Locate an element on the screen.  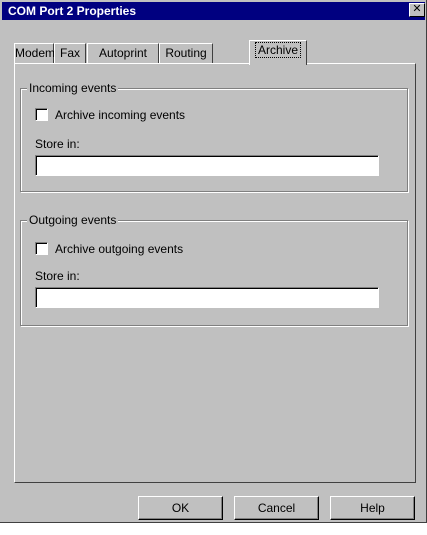
tab-label: Fax is located at coordinates (69, 53).